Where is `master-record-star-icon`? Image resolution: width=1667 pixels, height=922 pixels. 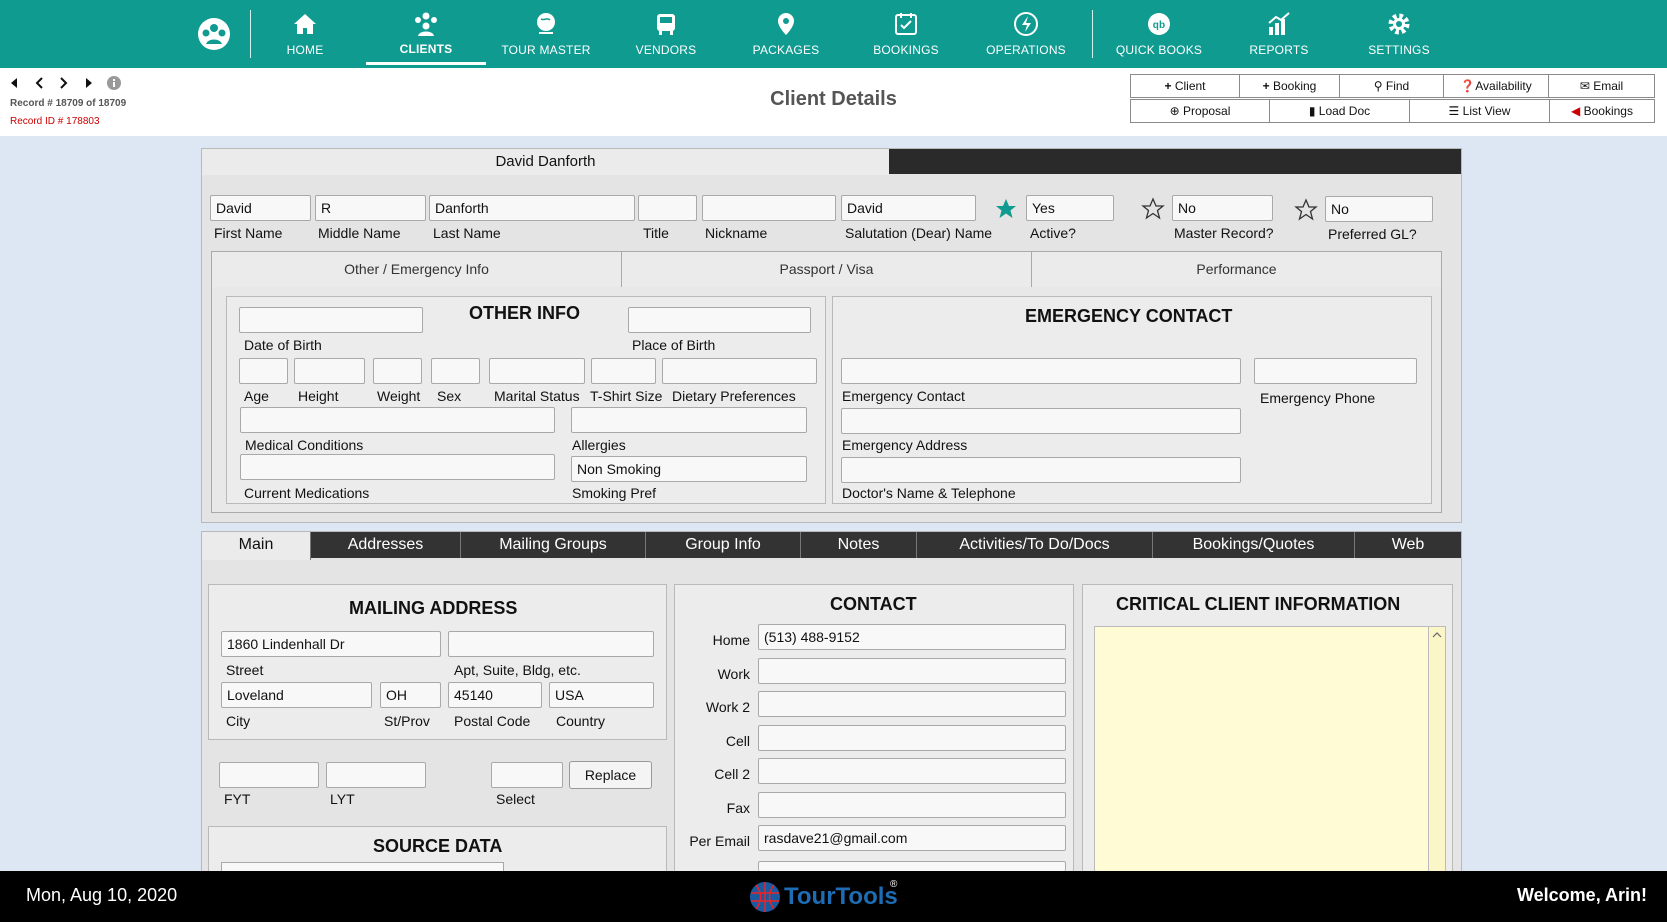 master-record-star-icon is located at coordinates (1153, 209).